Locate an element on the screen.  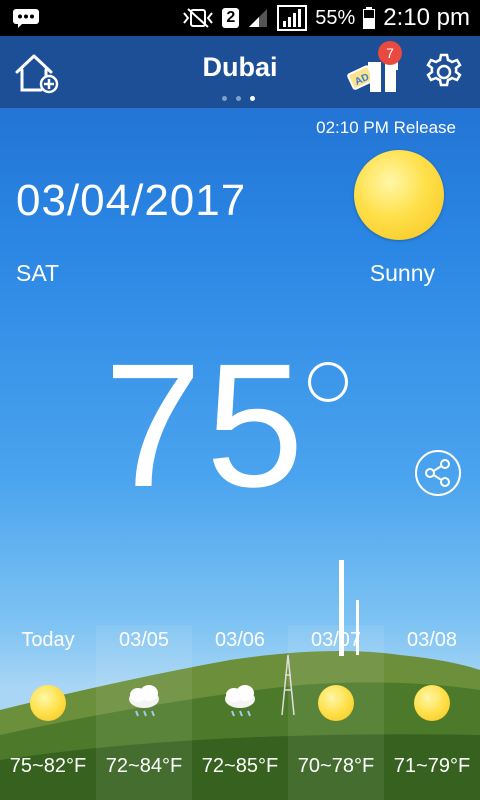
current-day: SAT is located at coordinates (38, 273).